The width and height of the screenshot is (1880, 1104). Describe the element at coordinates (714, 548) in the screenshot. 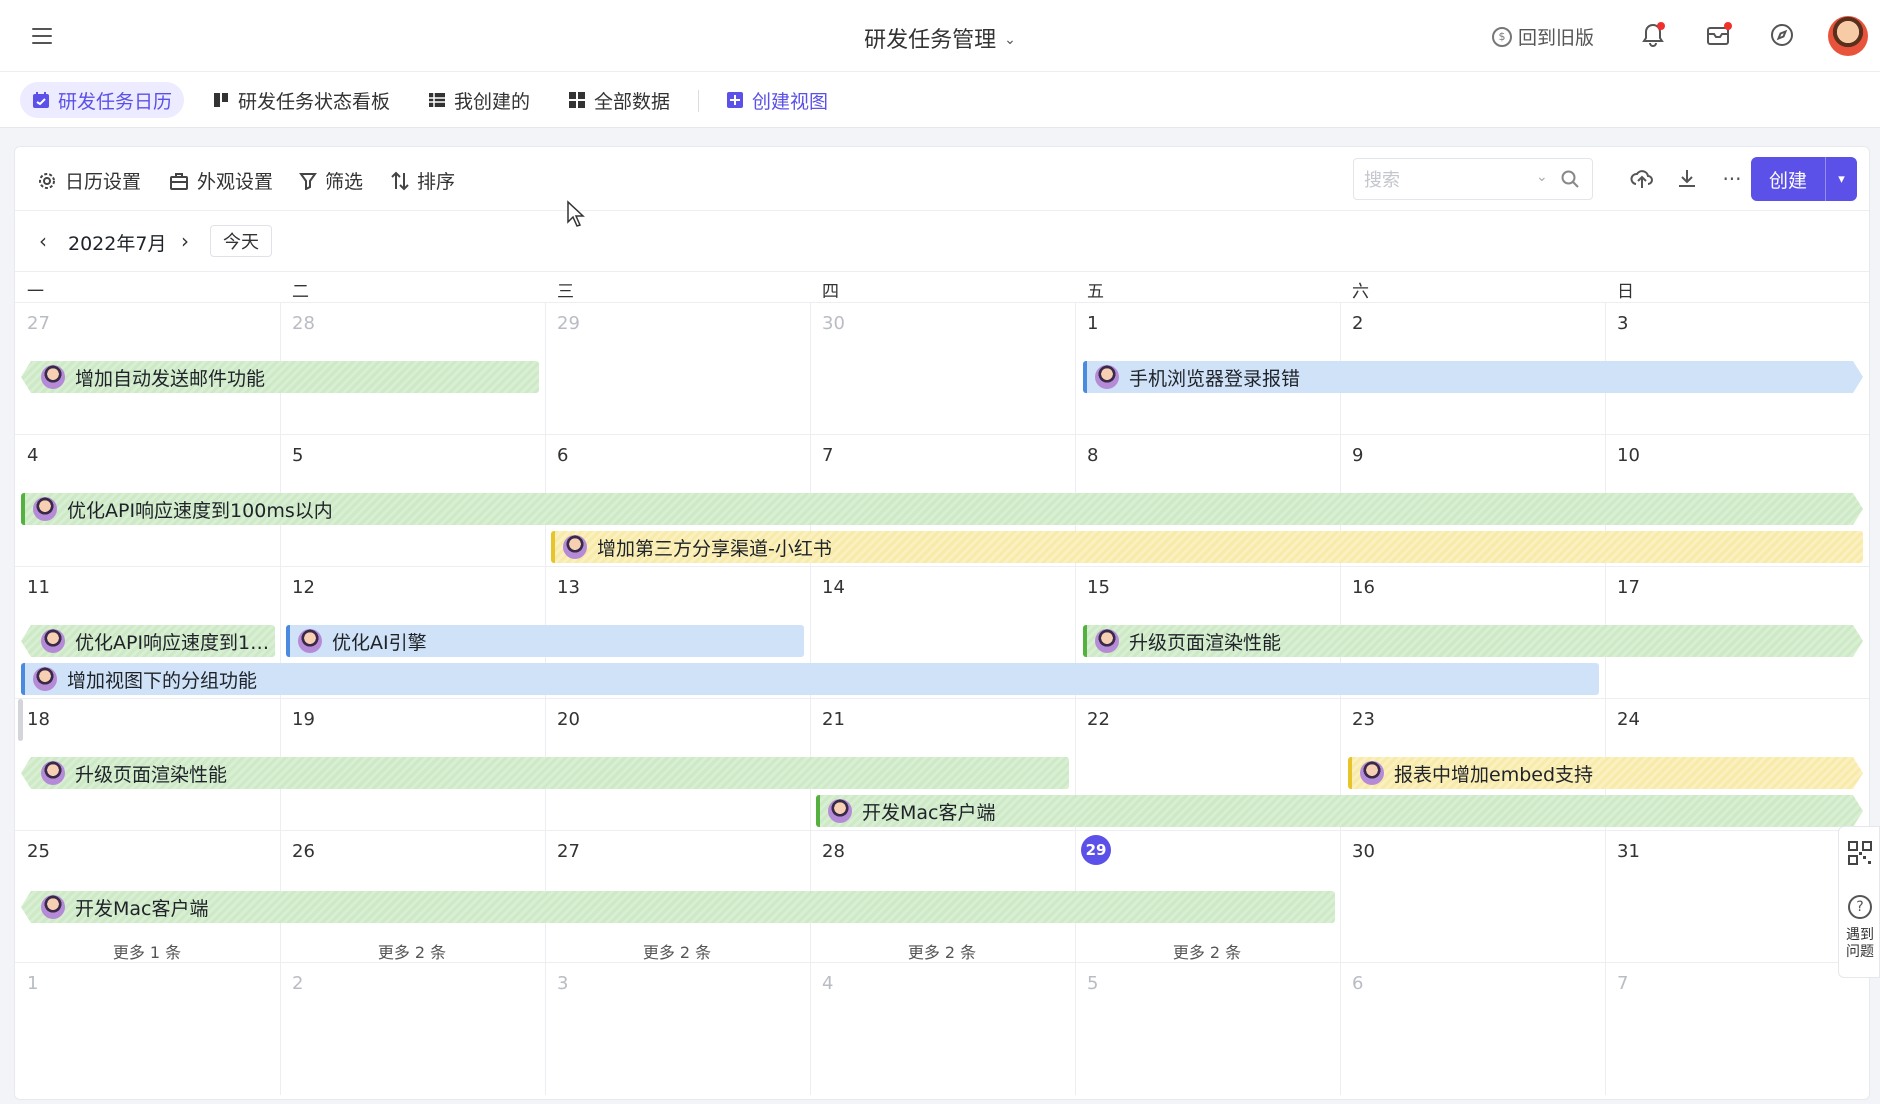

I see `event-title: 增加第三方分享渠道-小红书` at that location.